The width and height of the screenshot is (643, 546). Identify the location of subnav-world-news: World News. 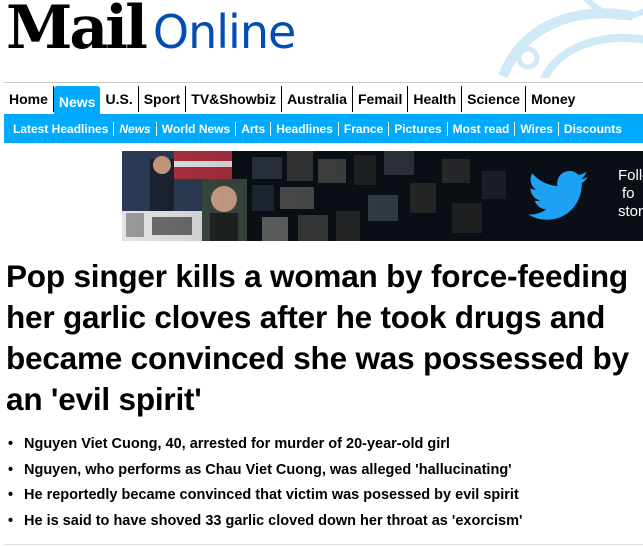
(197, 128).